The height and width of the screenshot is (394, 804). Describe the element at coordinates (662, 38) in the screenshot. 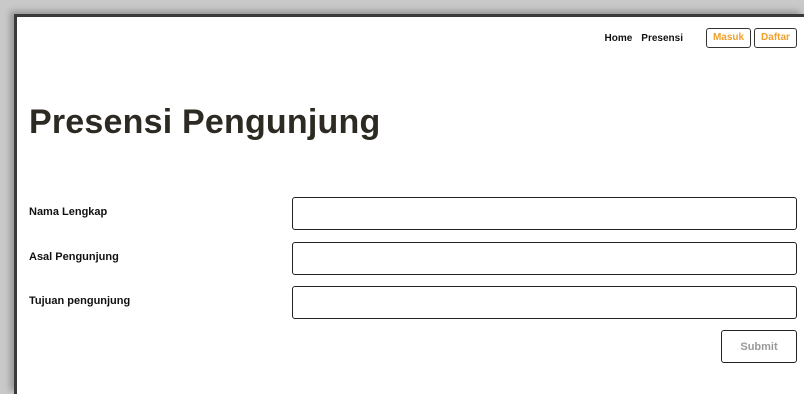

I see `nav-link-presensi: Presensi` at that location.